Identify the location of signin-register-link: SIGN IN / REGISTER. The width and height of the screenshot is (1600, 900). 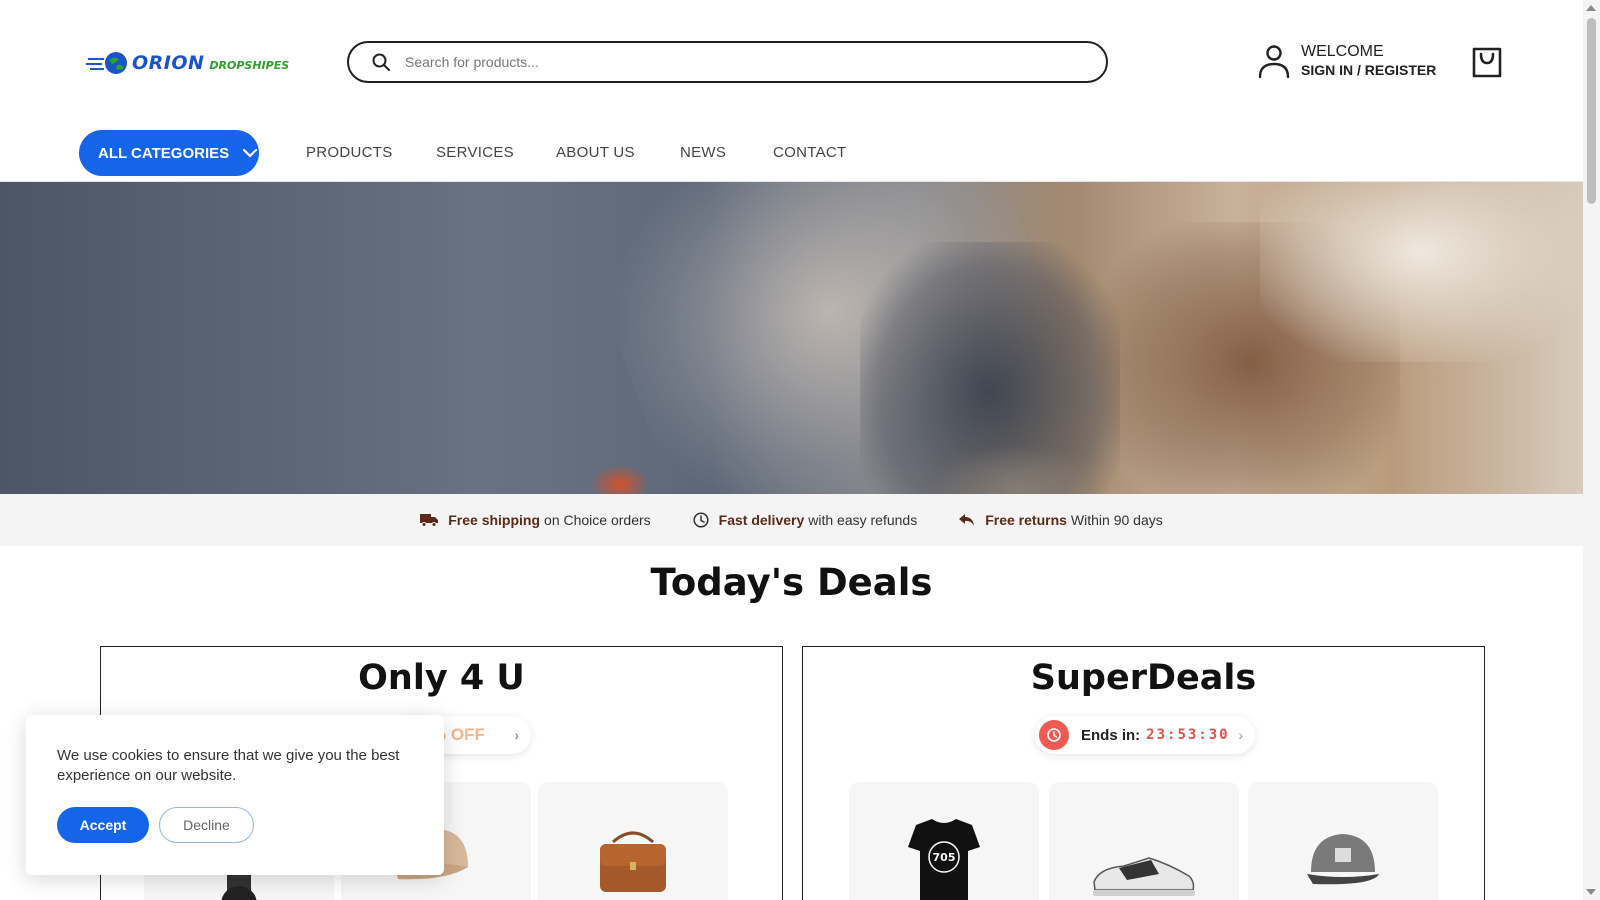
(1368, 70).